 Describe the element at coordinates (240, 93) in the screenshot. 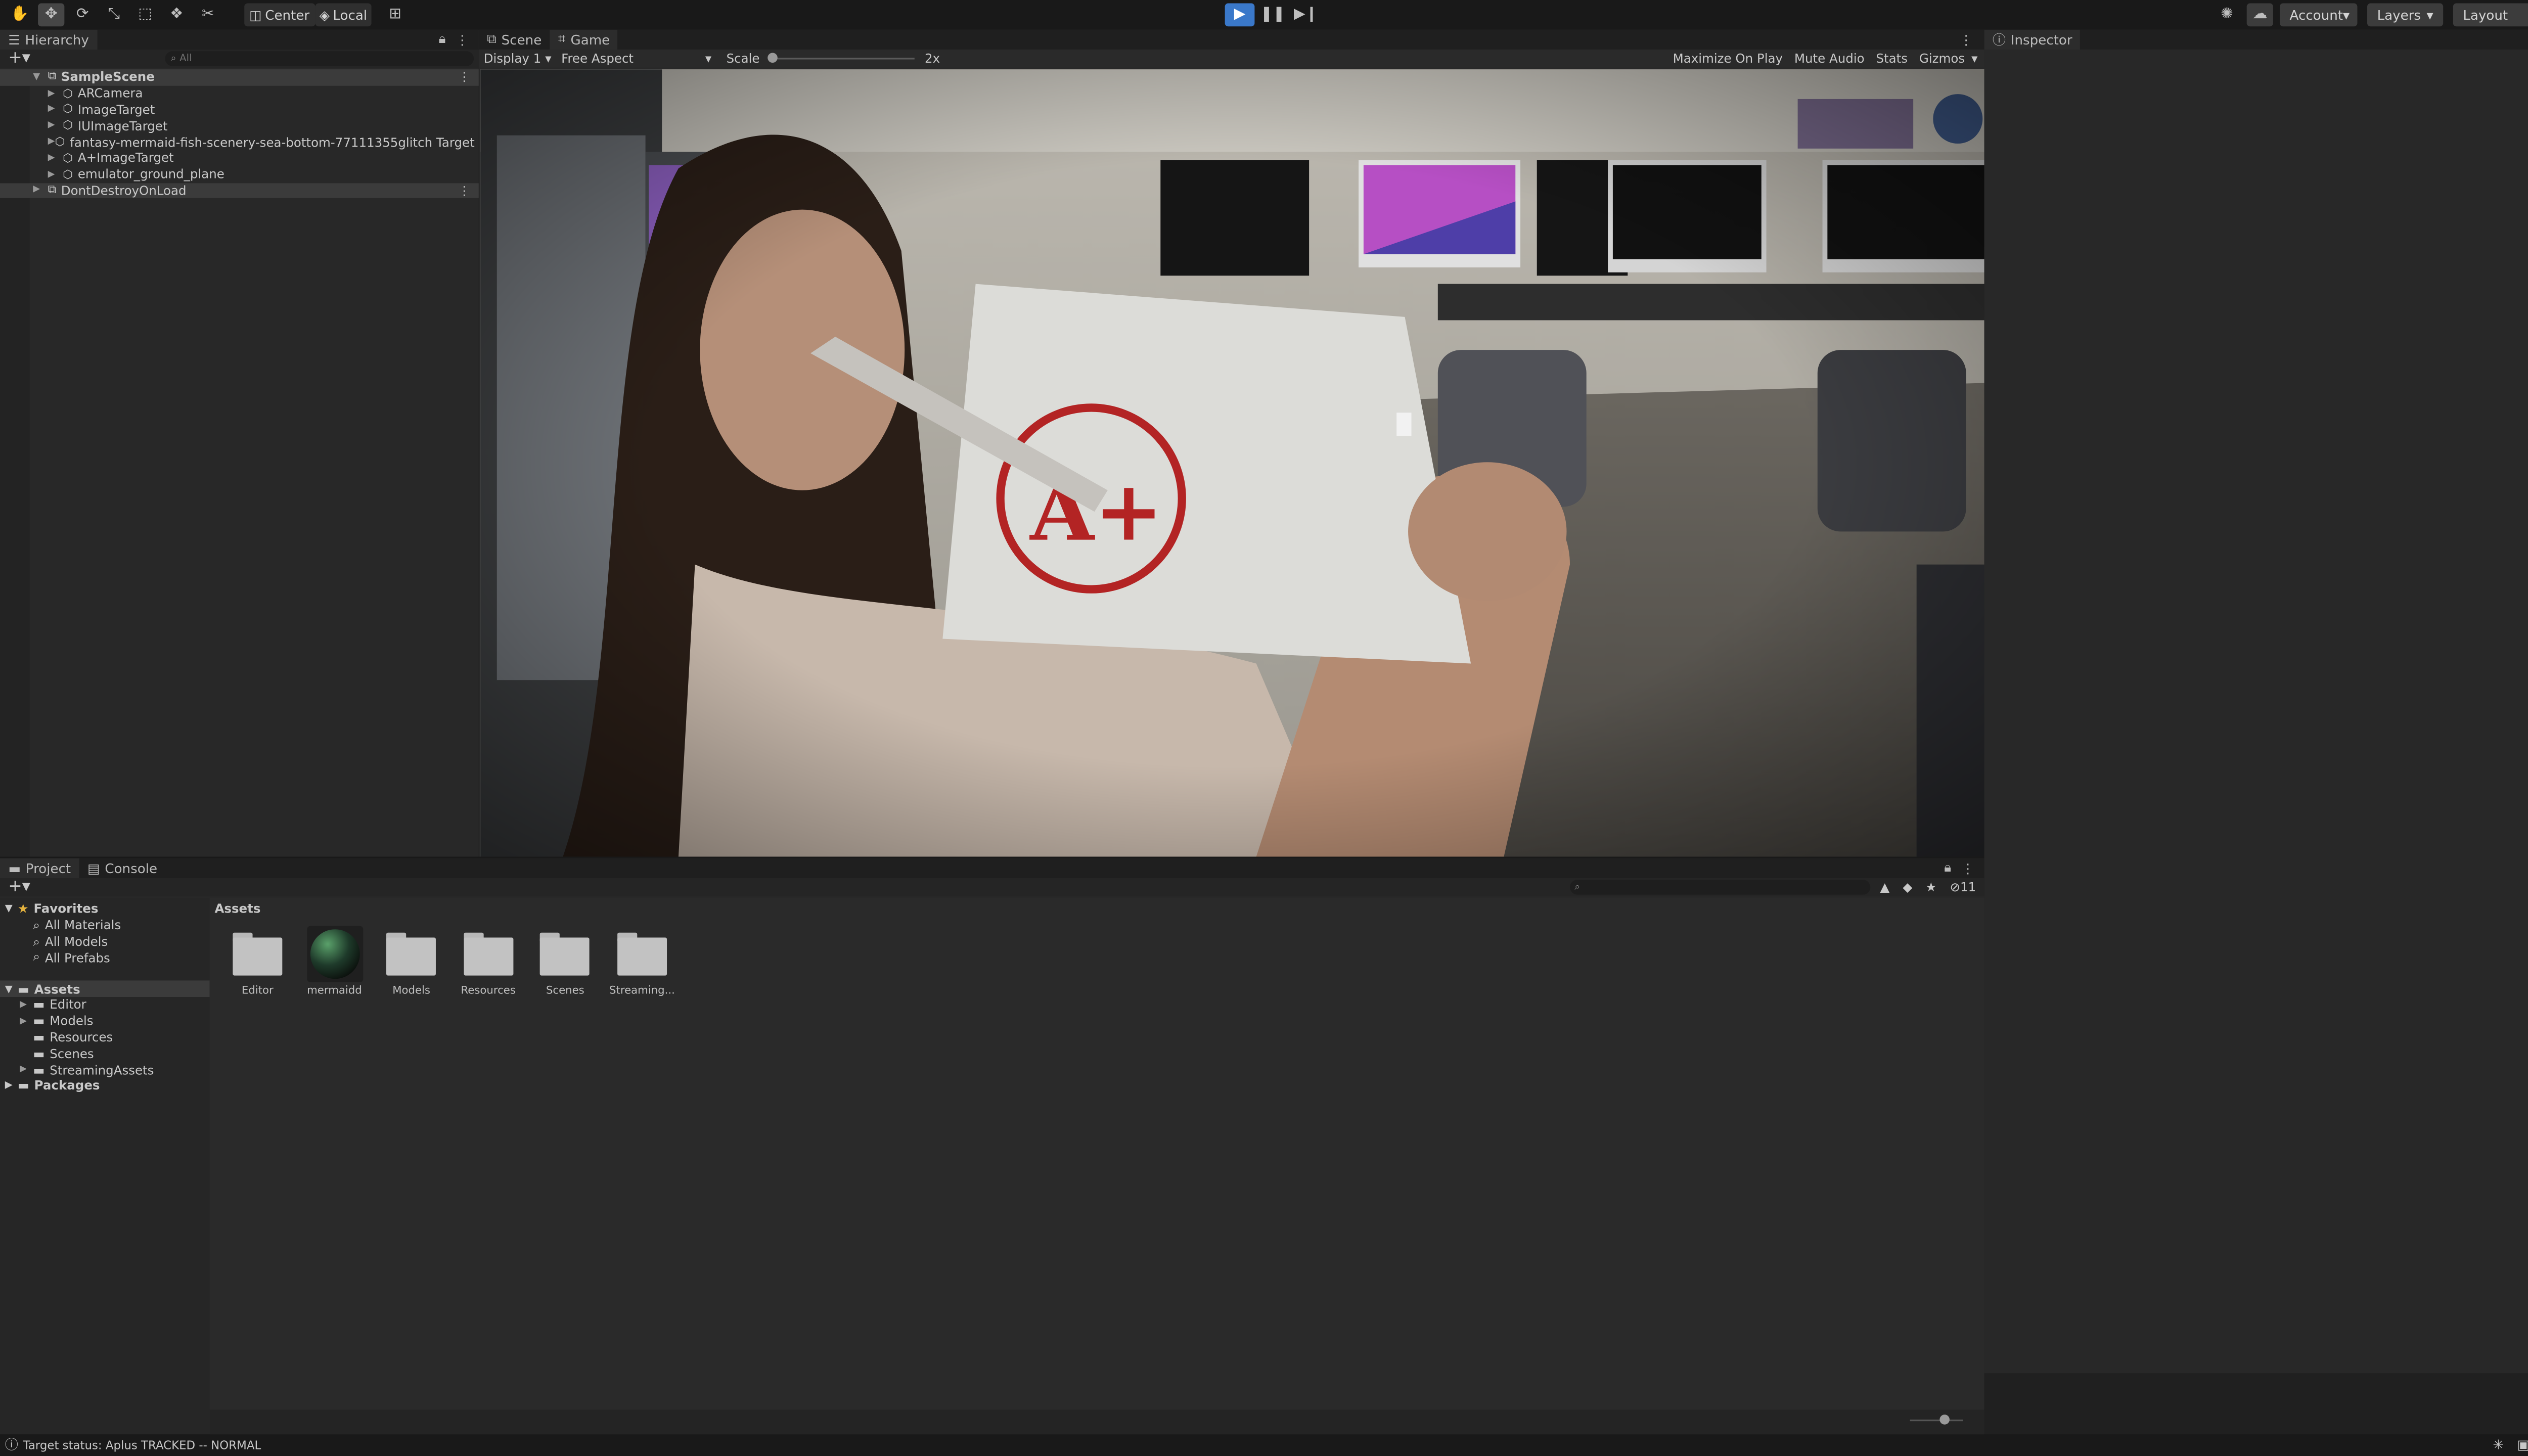

I see `hierarchy-item: ▶ ⬡ ARCamera` at that location.